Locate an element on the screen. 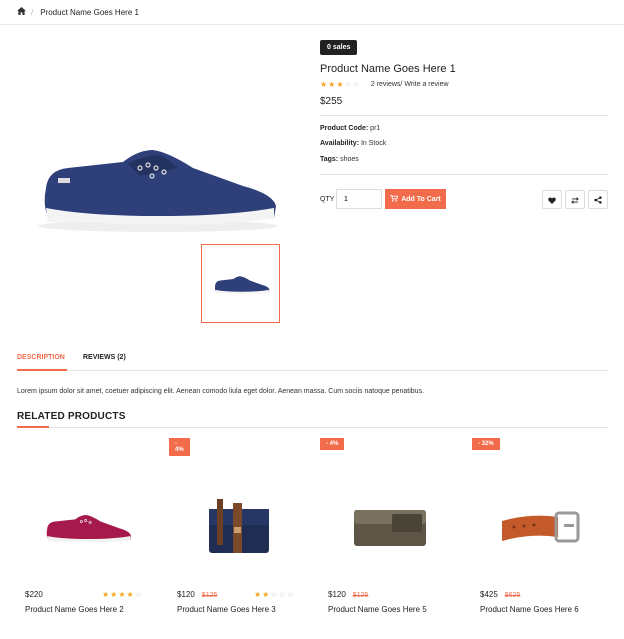 The height and width of the screenshot is (639, 624). related-product-card: - 4% $120 $125 Product Name Goes Here 5 is located at coordinates (390, 529).